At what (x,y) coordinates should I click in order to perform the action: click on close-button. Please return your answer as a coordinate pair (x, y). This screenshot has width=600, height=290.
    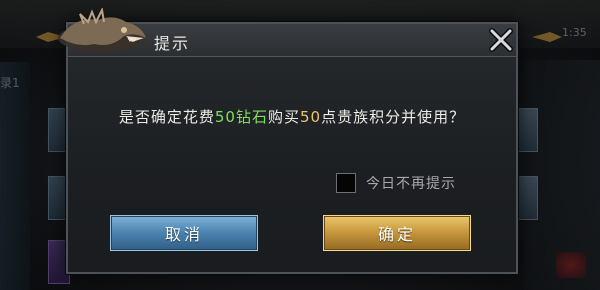
    Looking at the image, I should click on (501, 40).